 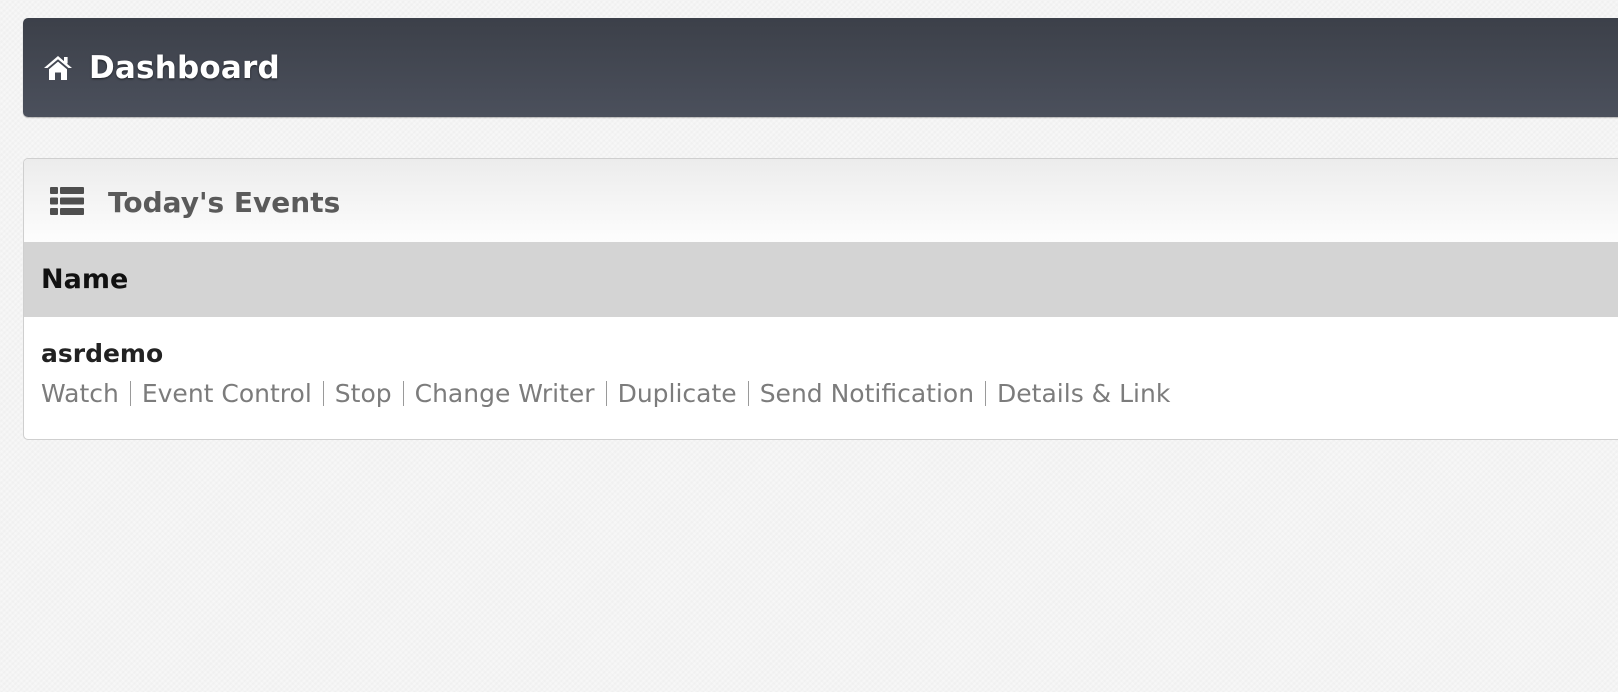 What do you see at coordinates (184, 67) in the screenshot?
I see `page-title: Dashboard` at bounding box center [184, 67].